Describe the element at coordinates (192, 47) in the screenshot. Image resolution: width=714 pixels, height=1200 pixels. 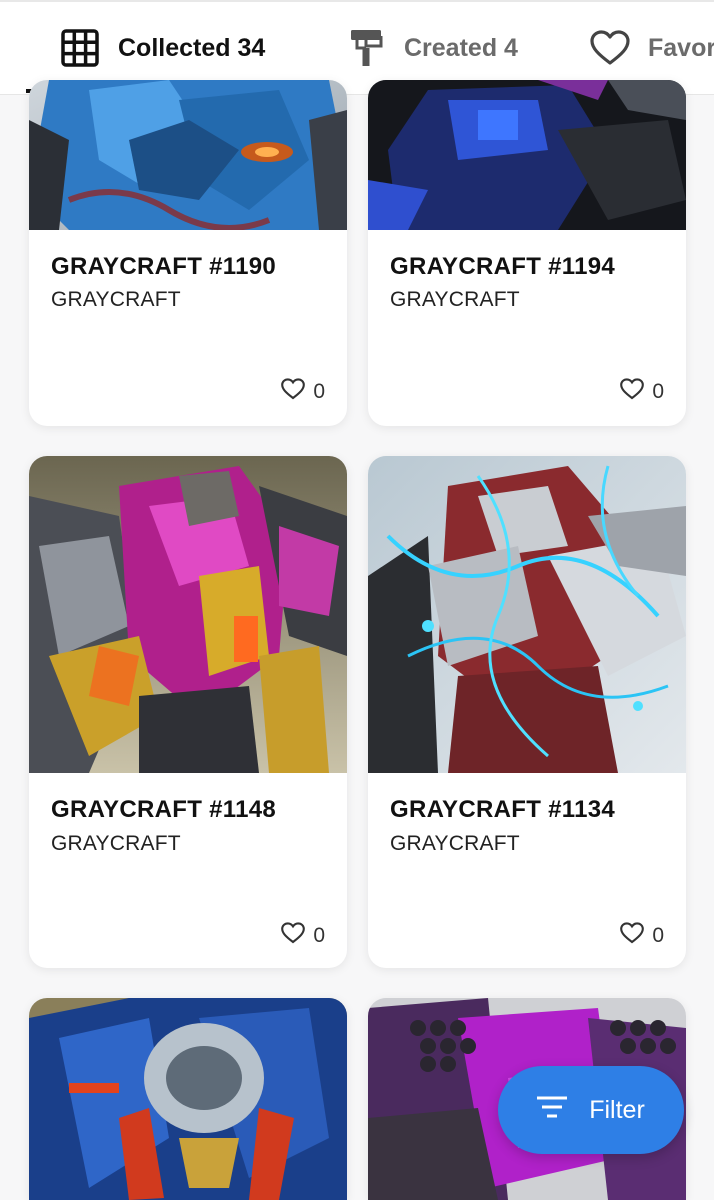
I see `tab-collected-label: Collected 34` at that location.